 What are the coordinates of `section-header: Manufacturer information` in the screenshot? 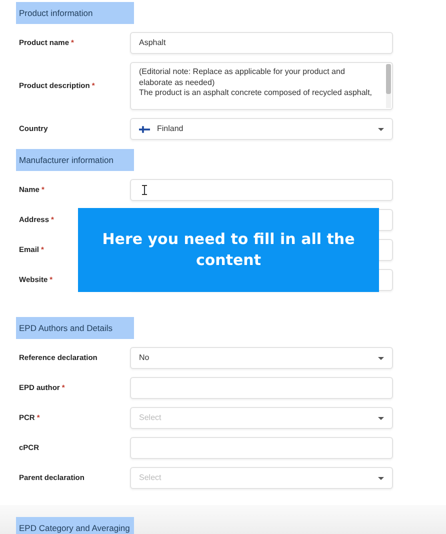 It's located at (75, 160).